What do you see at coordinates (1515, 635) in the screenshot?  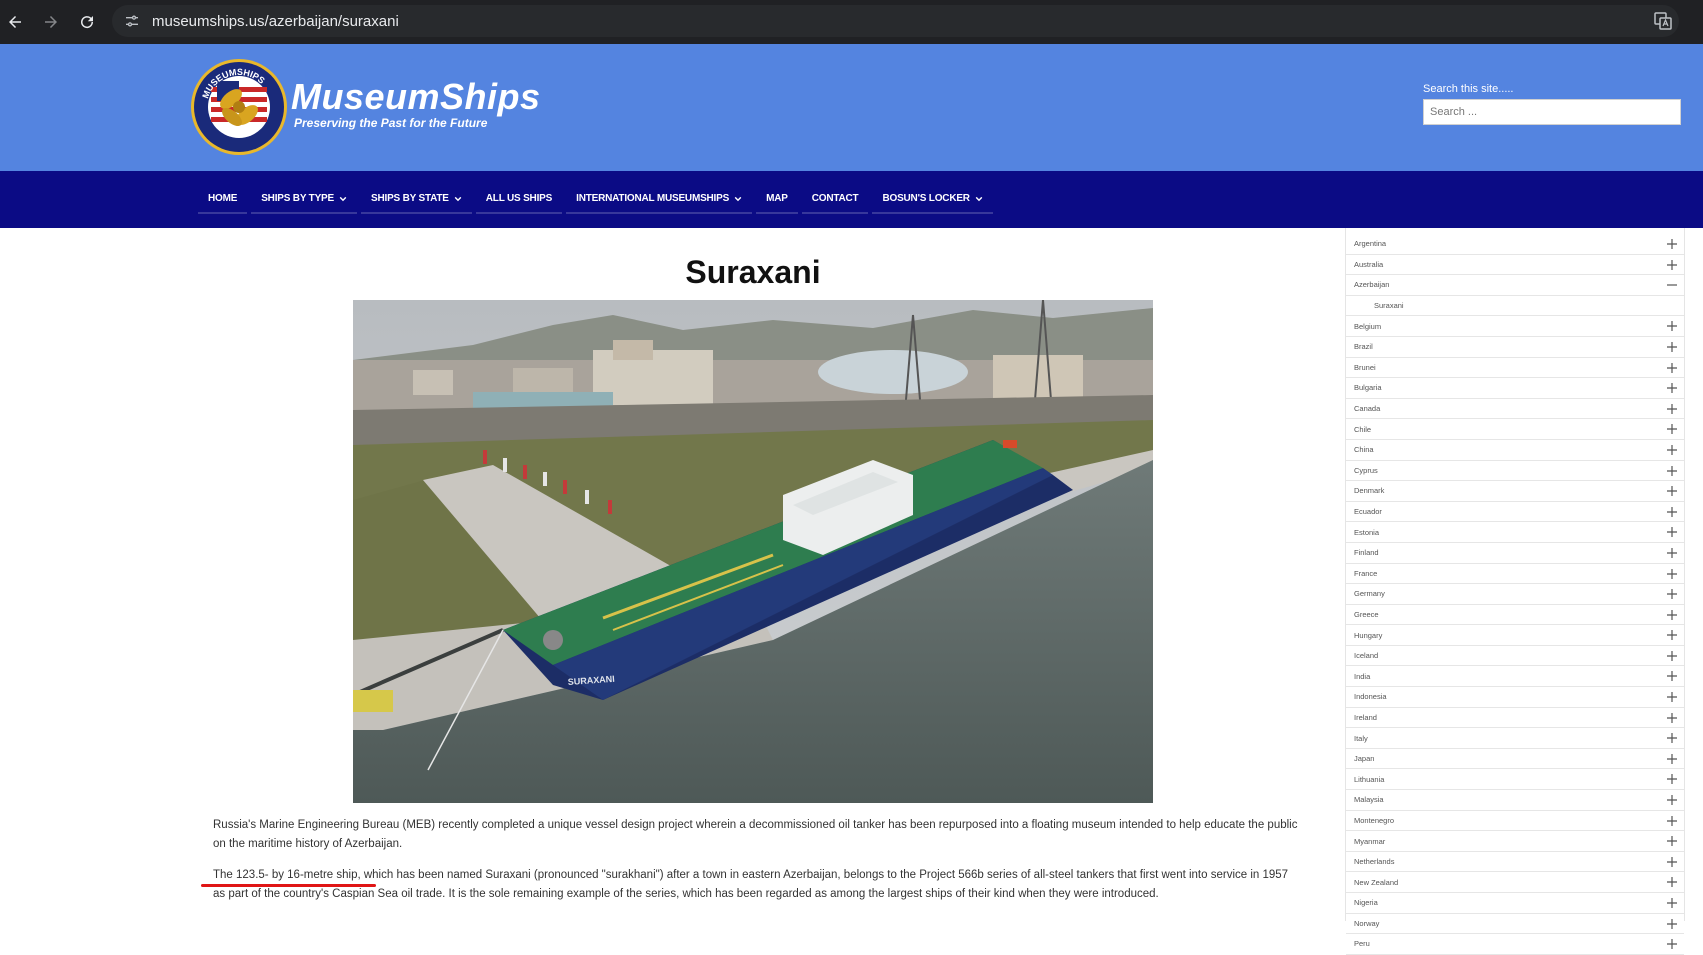 I see `sidebar-country-item: Hungary` at bounding box center [1515, 635].